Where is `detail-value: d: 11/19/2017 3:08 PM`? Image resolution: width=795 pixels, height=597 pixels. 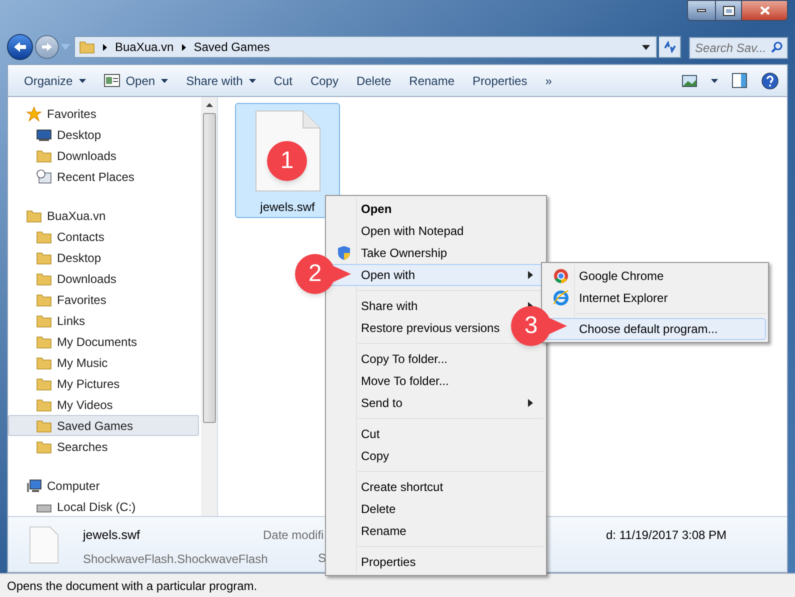 detail-value: d: 11/19/2017 3:08 PM is located at coordinates (666, 535).